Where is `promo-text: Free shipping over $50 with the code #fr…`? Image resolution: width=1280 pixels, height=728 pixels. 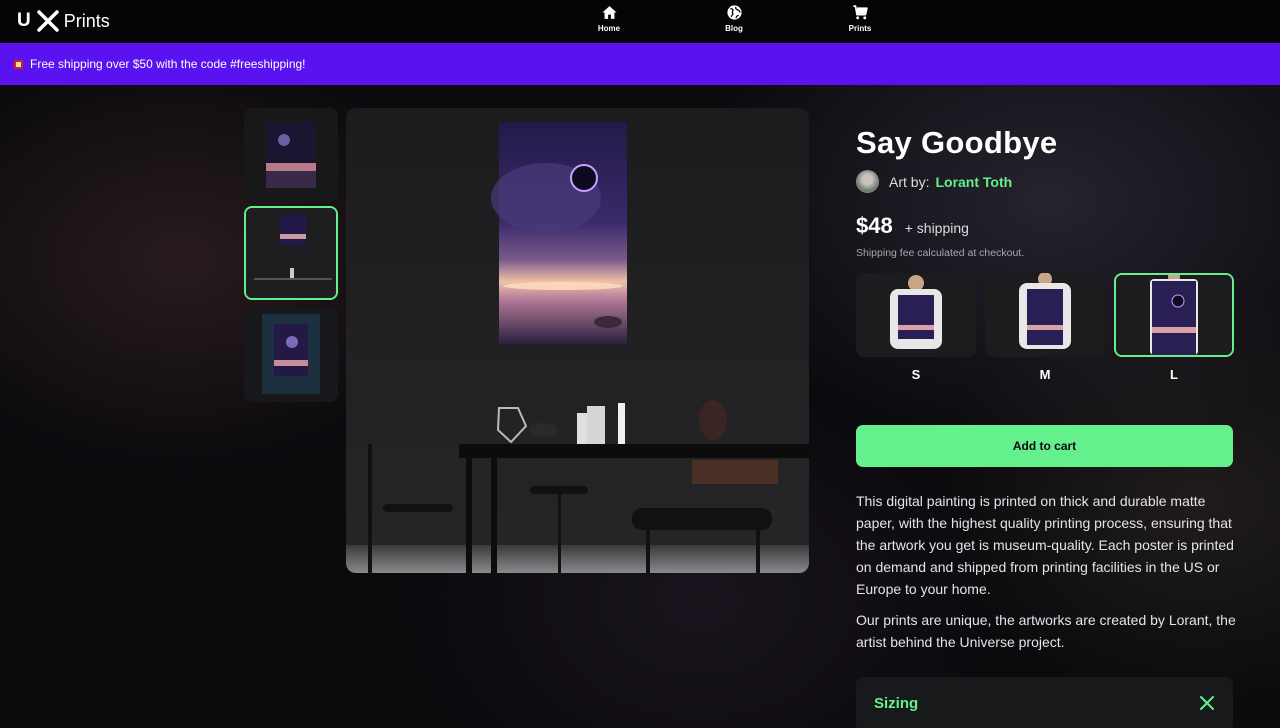
promo-text: Free shipping over $50 with the code #fr… is located at coordinates (168, 64).